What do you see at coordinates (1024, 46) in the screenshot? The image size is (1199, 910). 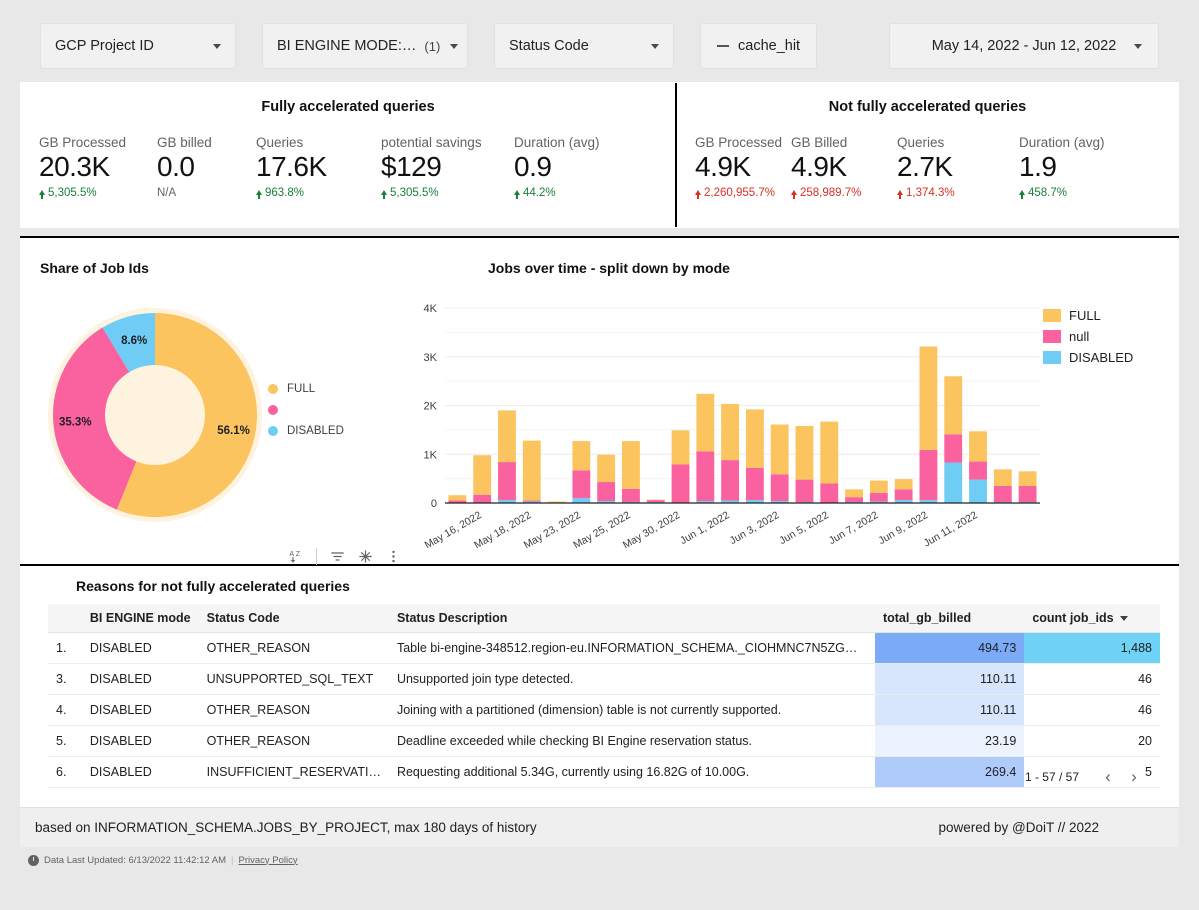 I see `filter-date-range: May 14, 2022 - Jun 12, 2022` at bounding box center [1024, 46].